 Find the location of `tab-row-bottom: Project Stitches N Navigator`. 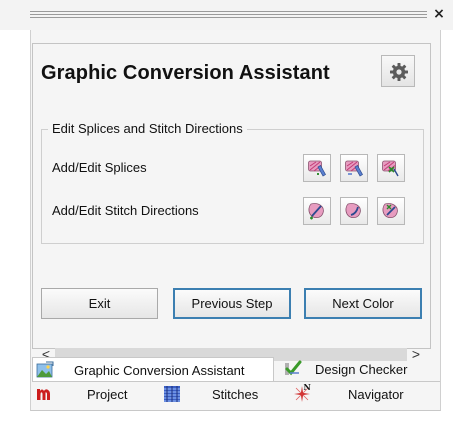

tab-row-bottom: Project Stitches N Navigator is located at coordinates (236, 393).